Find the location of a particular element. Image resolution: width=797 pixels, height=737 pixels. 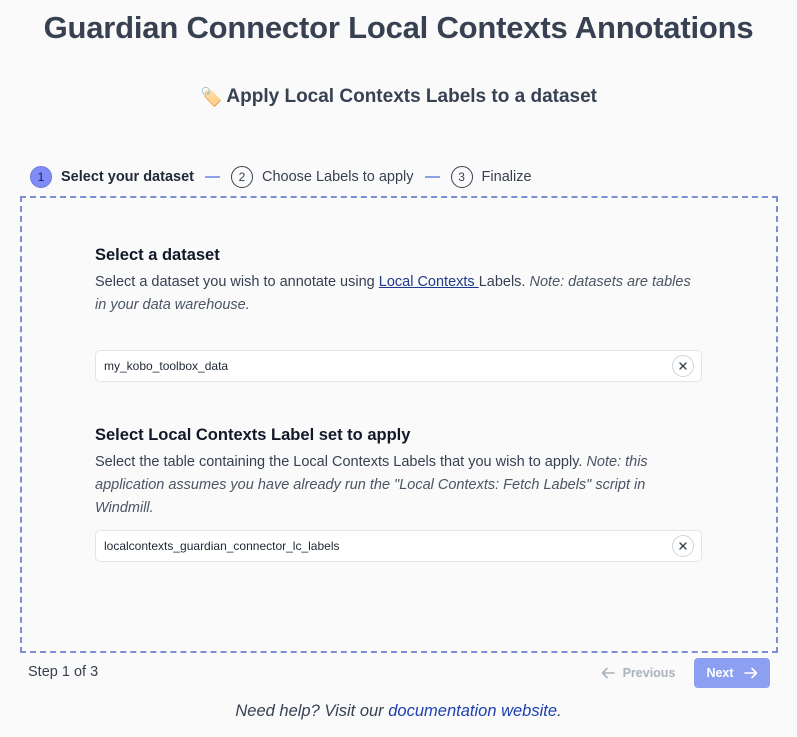

previous-button: Previous is located at coordinates (638, 673).